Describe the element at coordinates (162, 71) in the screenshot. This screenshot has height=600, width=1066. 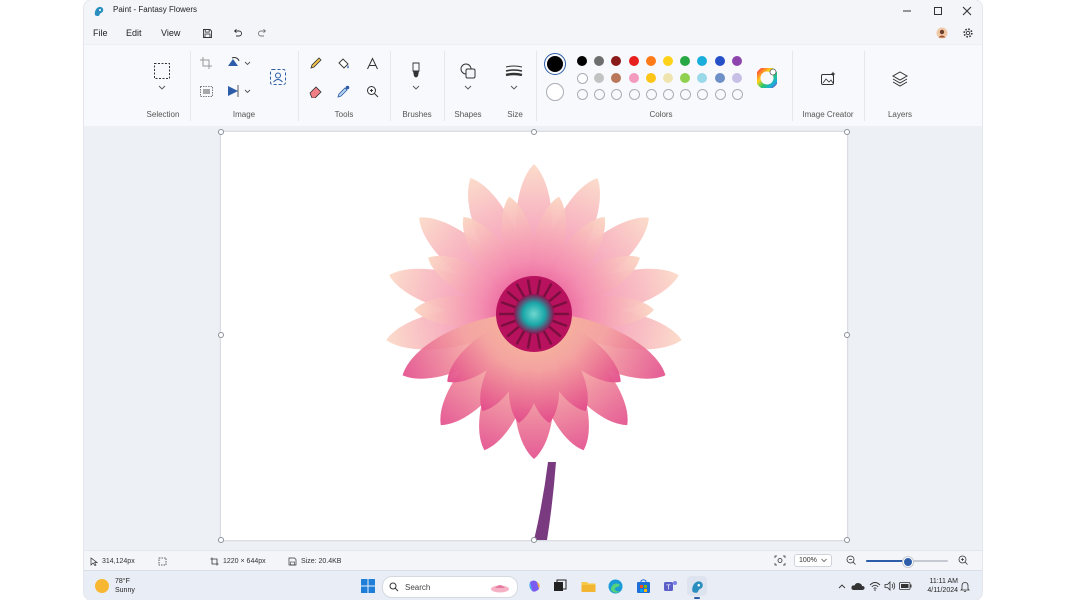
I see `selection-tool-button` at that location.